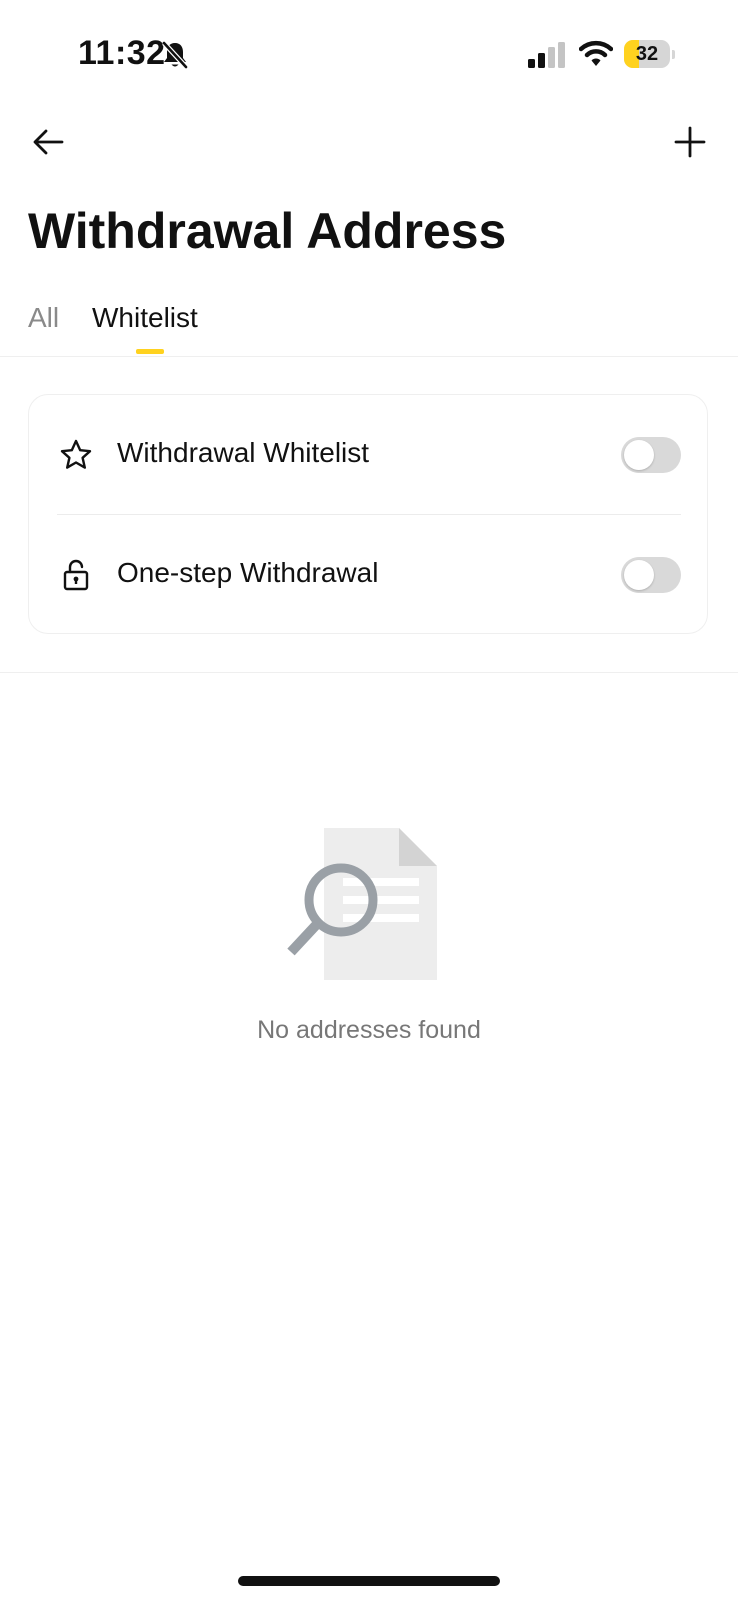 Image resolution: width=738 pixels, height=1600 pixels. Describe the element at coordinates (150, 351) in the screenshot. I see `active-tab-indicator` at that location.